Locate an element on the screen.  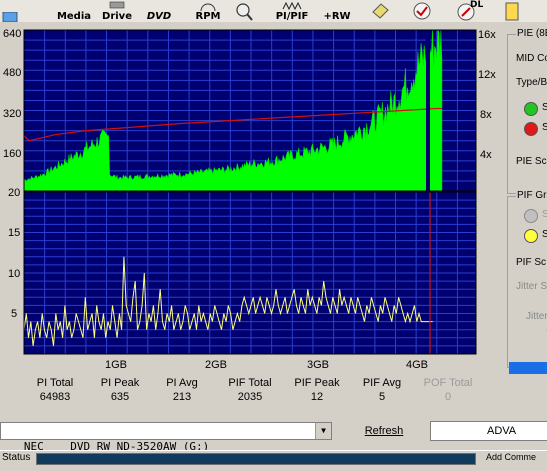
pi-end-gap is located at coordinates (428, 110).